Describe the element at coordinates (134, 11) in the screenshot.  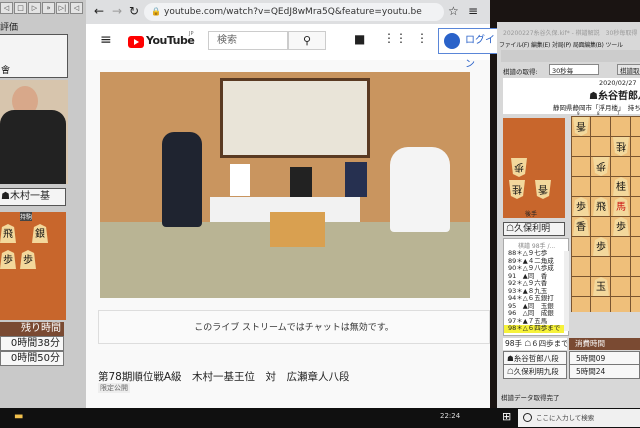
I see `reload-icon: ↻` at that location.